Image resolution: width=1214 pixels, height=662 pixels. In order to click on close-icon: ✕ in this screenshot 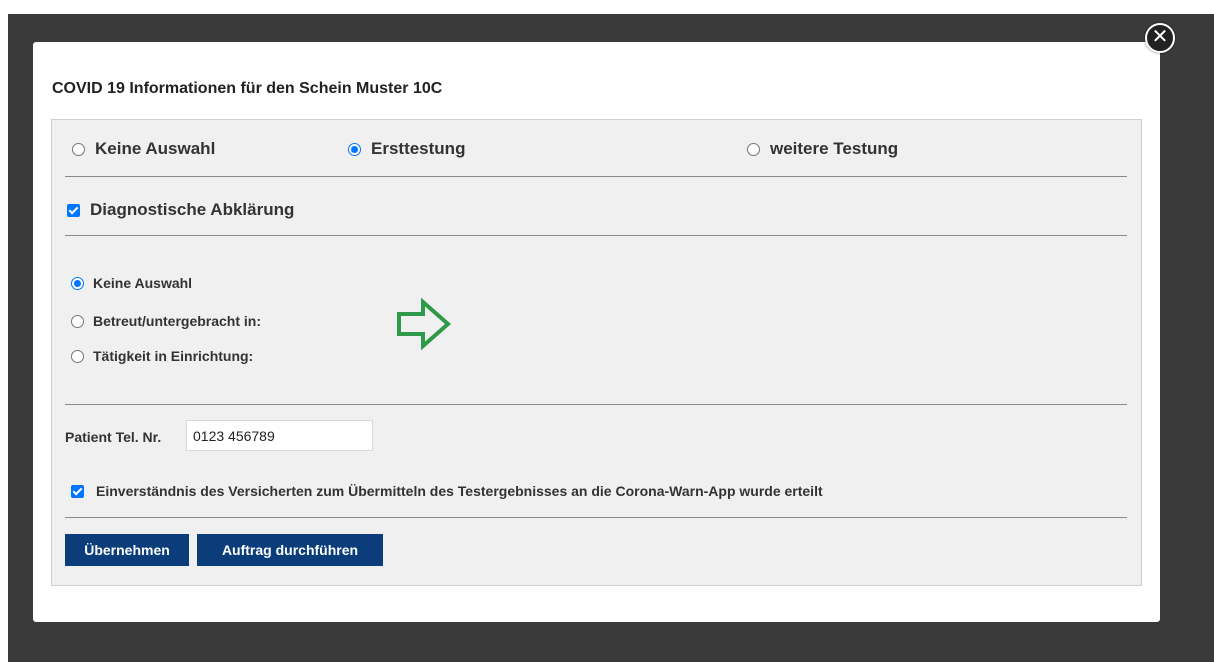, I will do `click(1160, 38)`.